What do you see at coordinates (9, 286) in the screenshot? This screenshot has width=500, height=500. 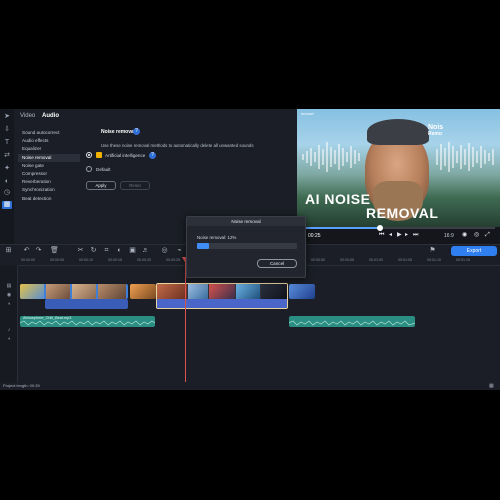 I see `lock-icon: ▤` at bounding box center [9, 286].